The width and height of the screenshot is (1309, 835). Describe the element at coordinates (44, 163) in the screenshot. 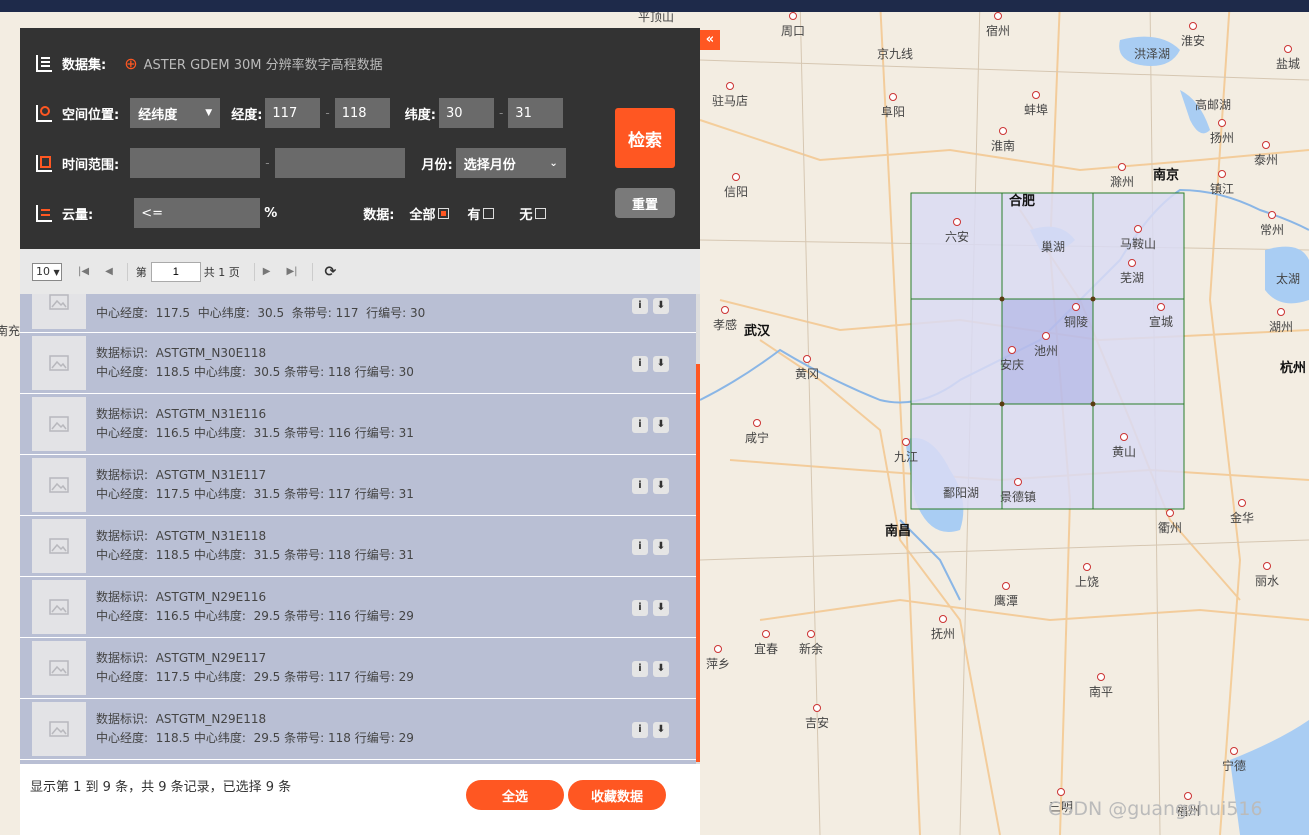

I see `time-icon` at that location.